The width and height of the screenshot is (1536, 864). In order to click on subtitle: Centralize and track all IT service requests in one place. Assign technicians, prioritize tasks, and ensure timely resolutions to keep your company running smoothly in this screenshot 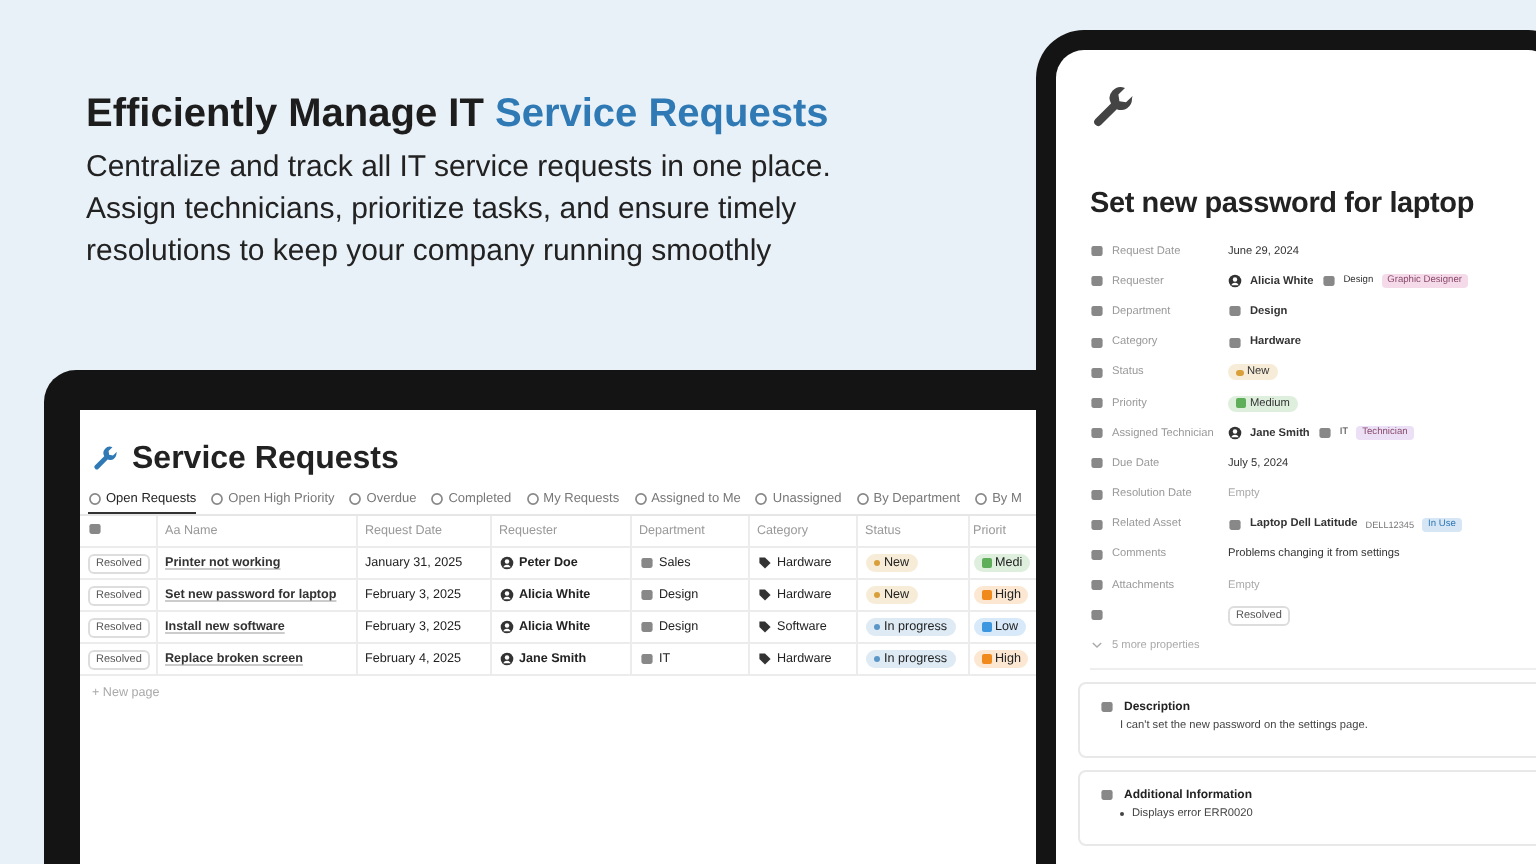, I will do `click(458, 210)`.